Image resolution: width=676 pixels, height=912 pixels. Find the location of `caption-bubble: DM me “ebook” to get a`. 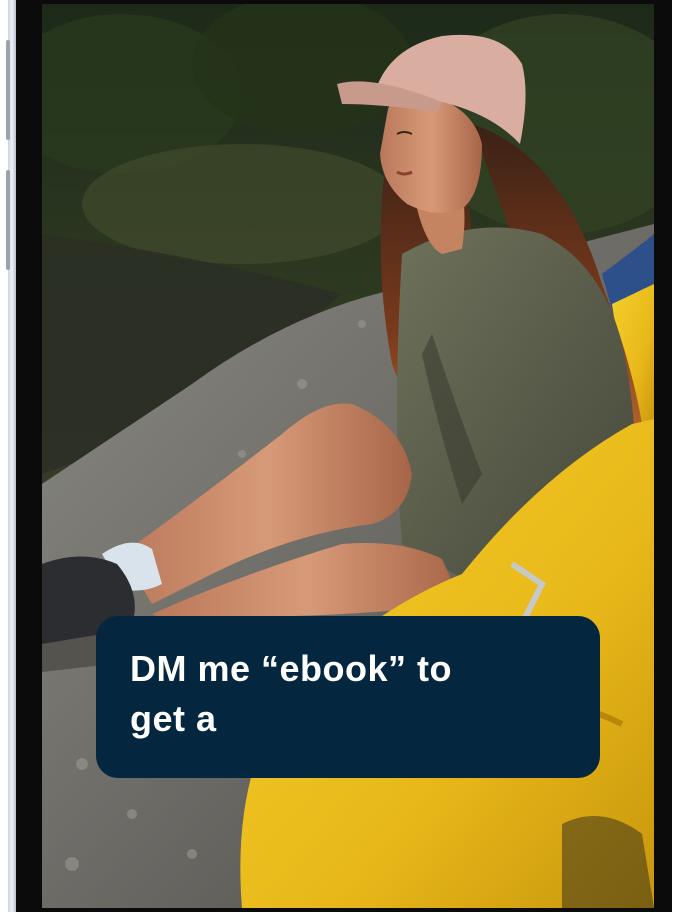

caption-bubble: DM me “ebook” to get a is located at coordinates (348, 697).